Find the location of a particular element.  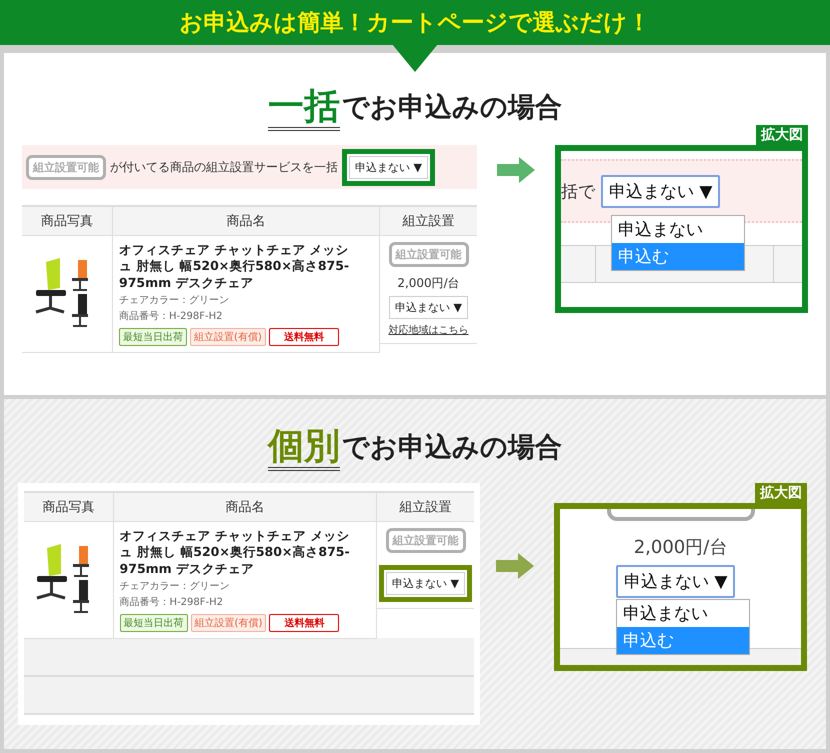

area-link: 対応地域はこちら is located at coordinates (428, 330).